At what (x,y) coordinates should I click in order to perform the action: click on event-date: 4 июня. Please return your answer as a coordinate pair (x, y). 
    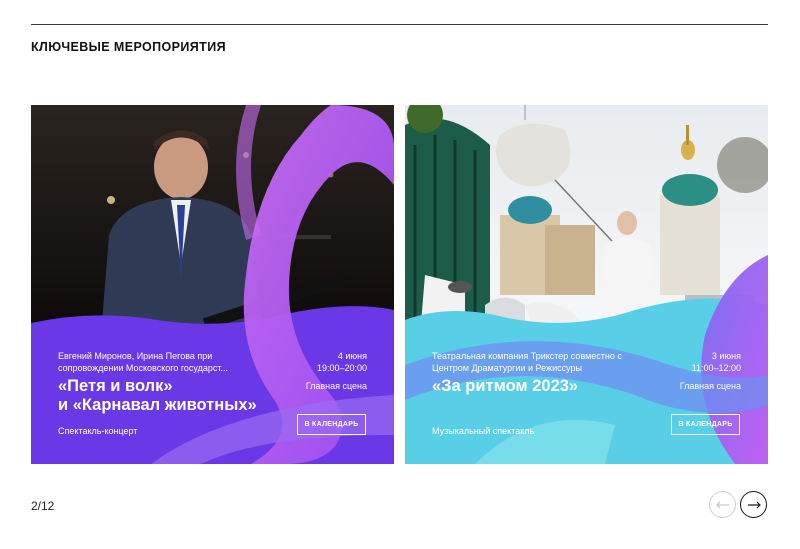
    Looking at the image, I should click on (352, 356).